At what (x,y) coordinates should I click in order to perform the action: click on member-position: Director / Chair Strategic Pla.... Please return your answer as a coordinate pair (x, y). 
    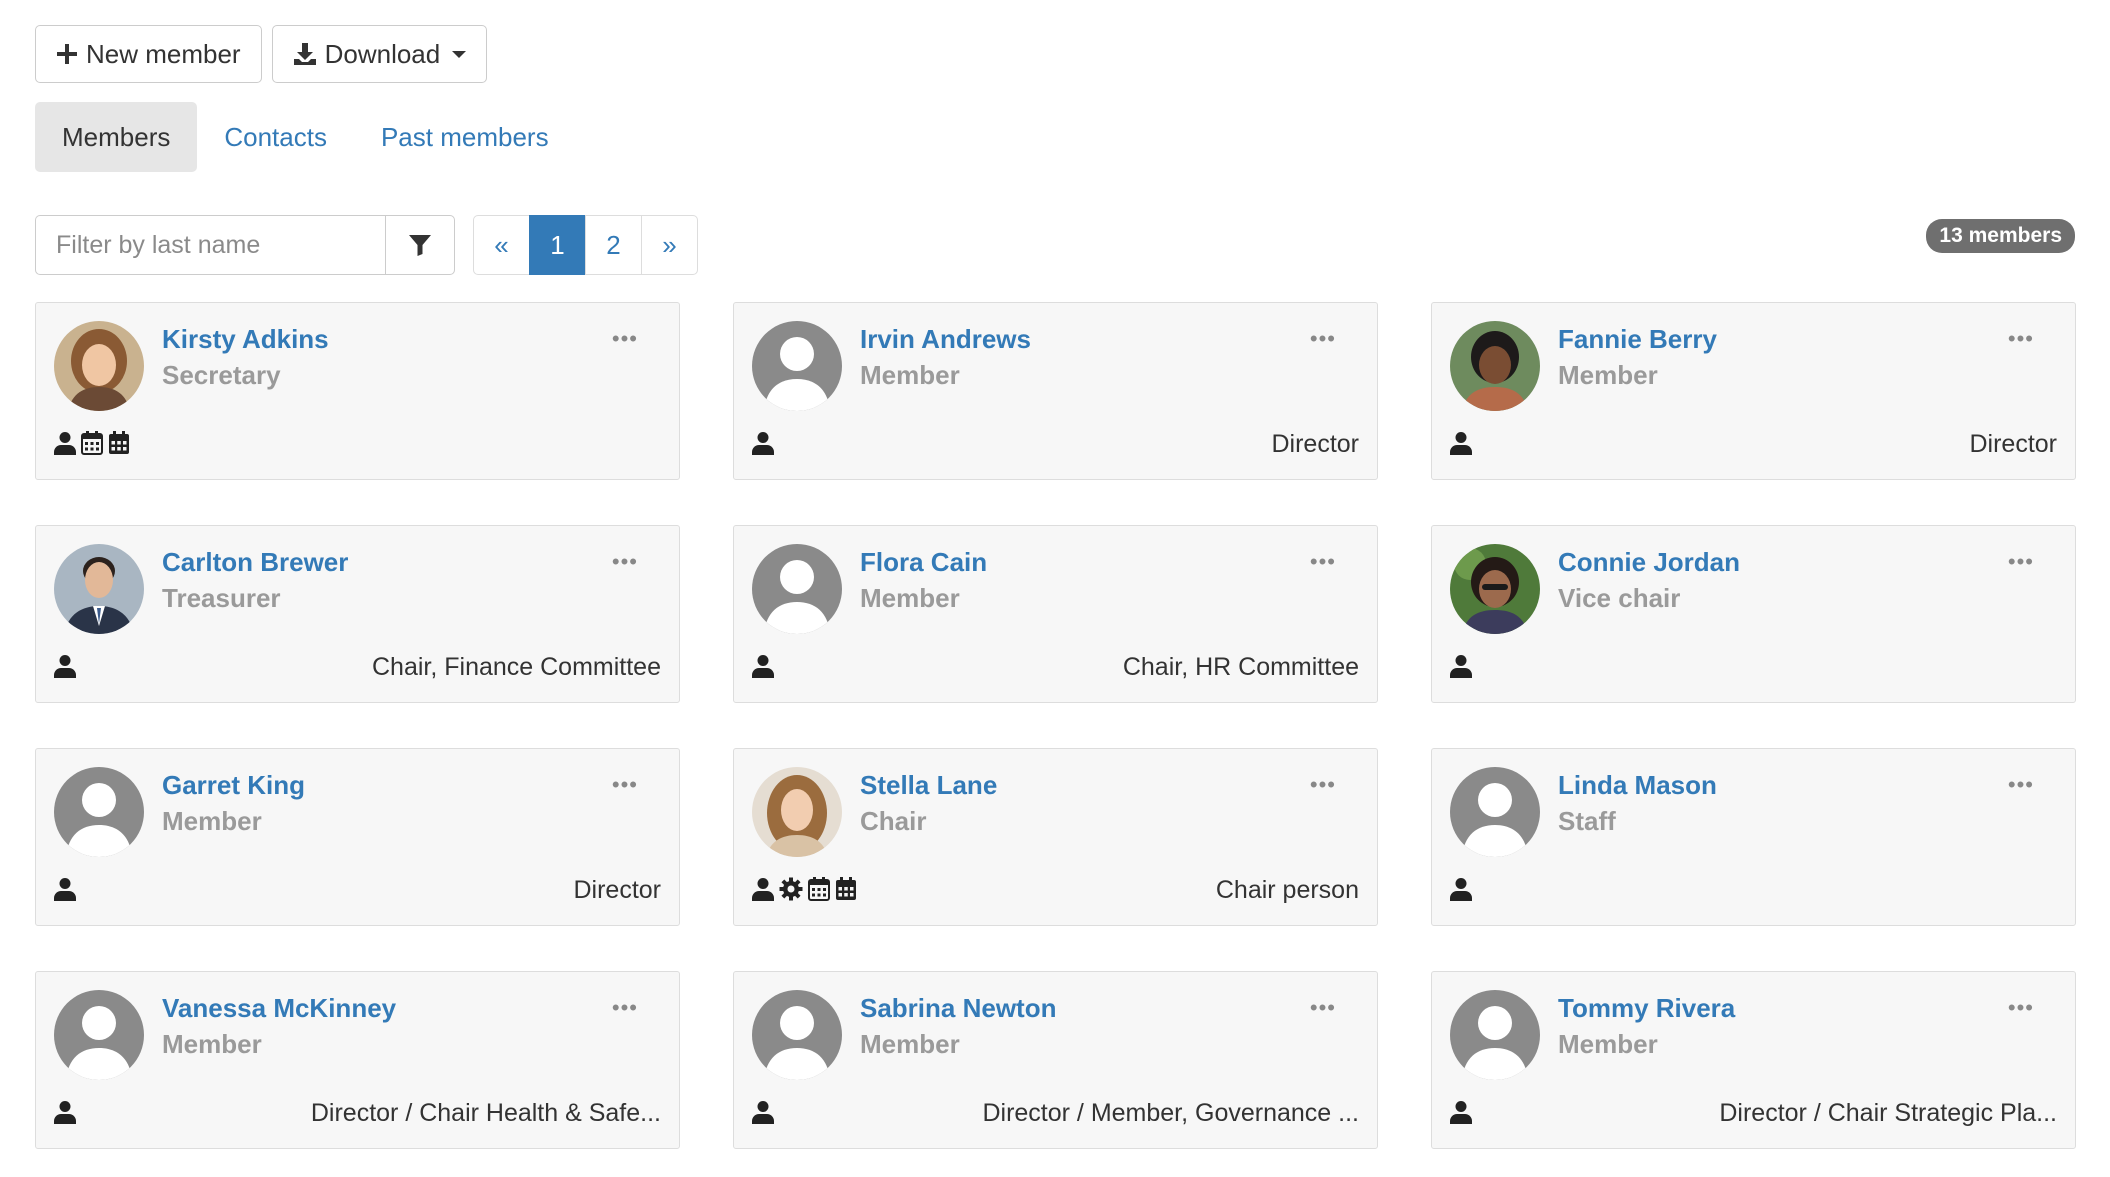
    Looking at the image, I should click on (1888, 1113).